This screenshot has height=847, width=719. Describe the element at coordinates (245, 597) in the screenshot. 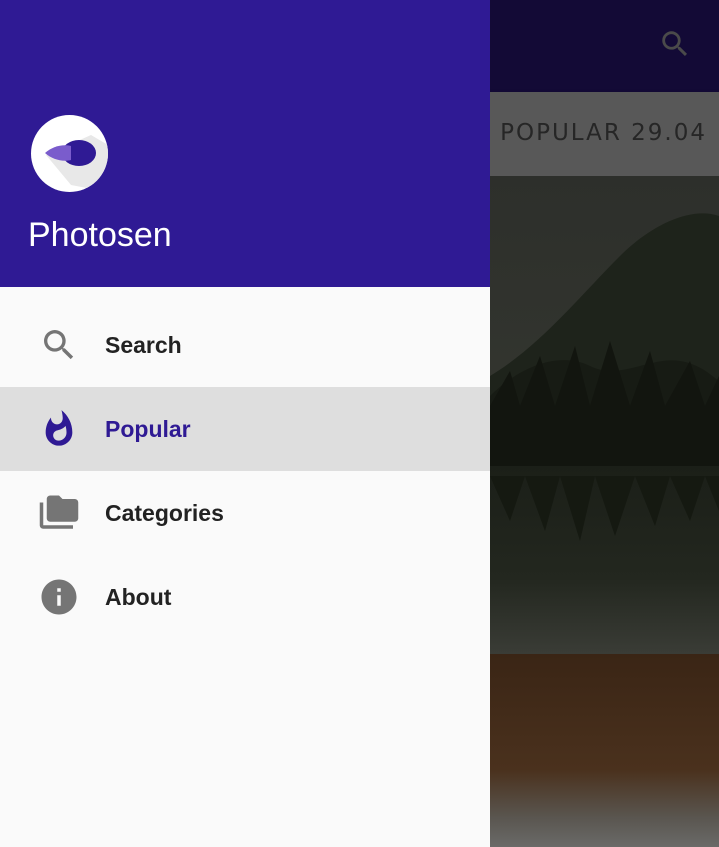

I see `drawer-item-about: About` at that location.